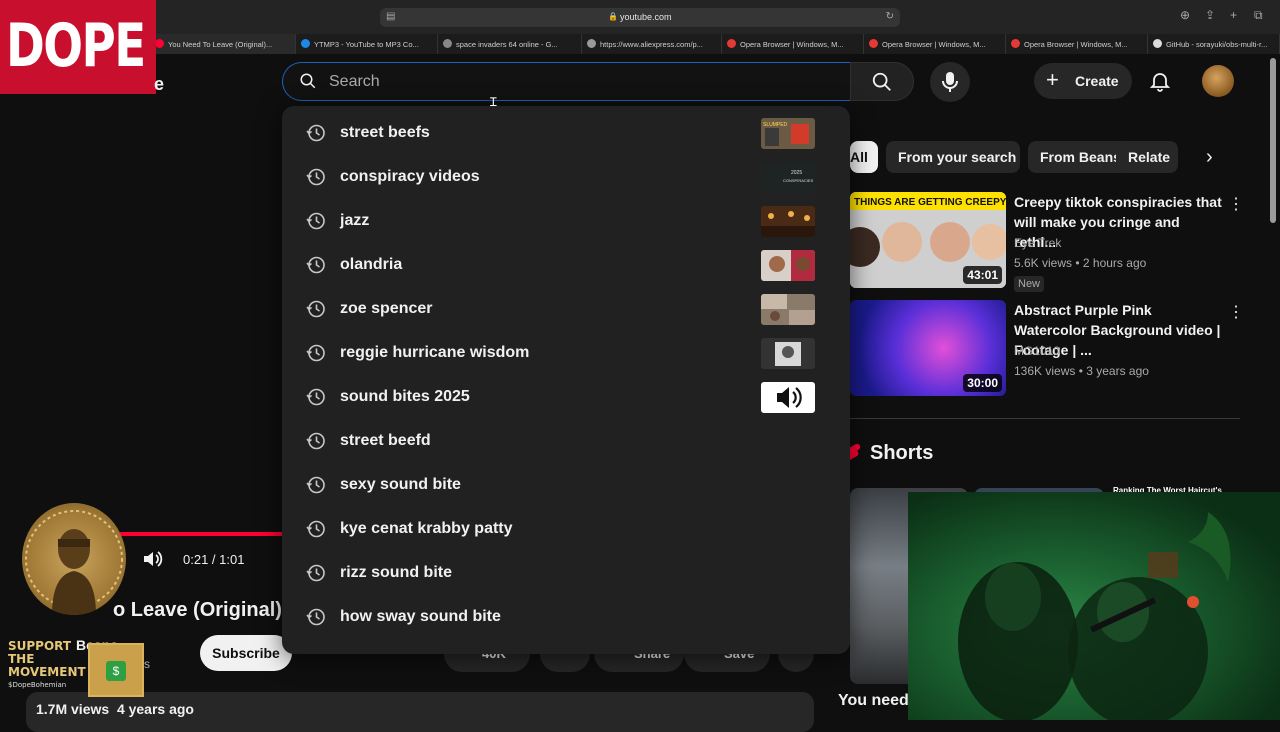 This screenshot has height=732, width=1280. What do you see at coordinates (47, 672) in the screenshot?
I see `support-line2: MOVEMENT` at bounding box center [47, 672].